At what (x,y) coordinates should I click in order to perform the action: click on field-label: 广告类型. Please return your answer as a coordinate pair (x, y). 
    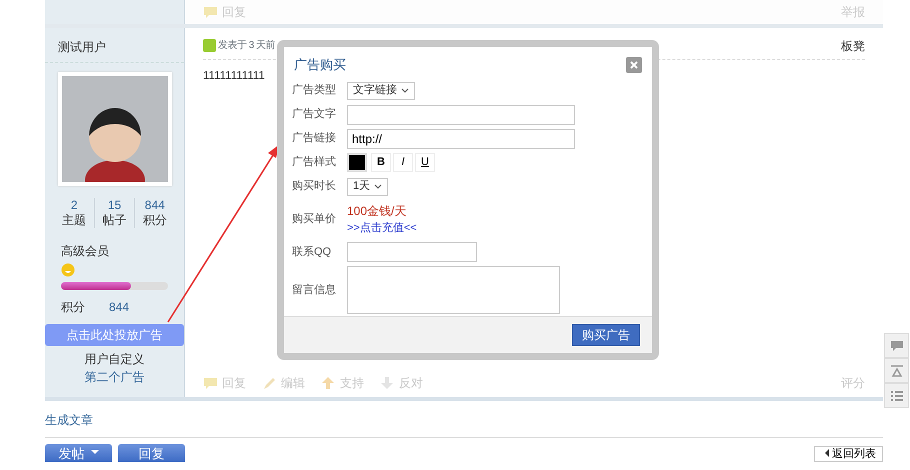
    Looking at the image, I should click on (314, 90).